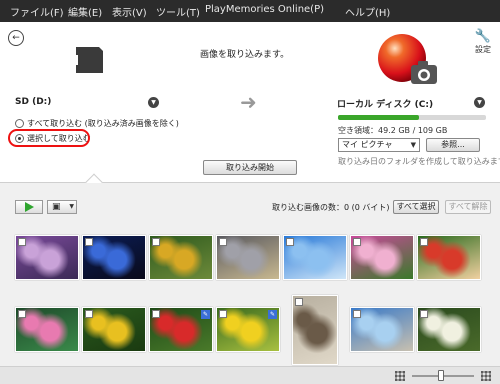 This screenshot has width=500, height=384. I want to click on selected-option-highlight, so click(49, 138).